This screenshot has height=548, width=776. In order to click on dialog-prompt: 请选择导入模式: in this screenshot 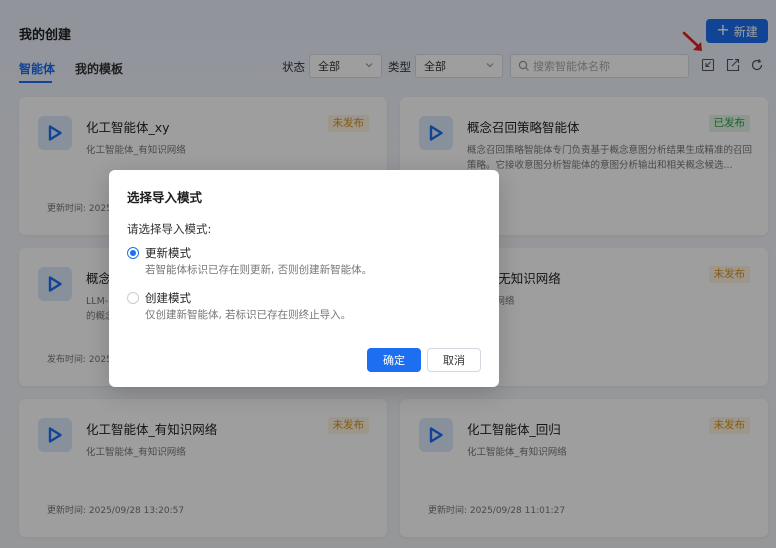, I will do `click(169, 229)`.